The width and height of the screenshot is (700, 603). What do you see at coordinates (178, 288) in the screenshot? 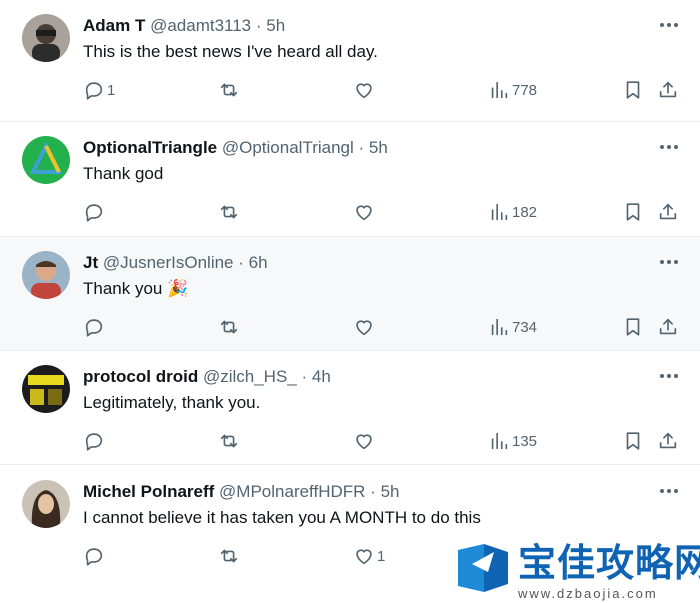
I see `party-popper-emoji: 🎉` at bounding box center [178, 288].